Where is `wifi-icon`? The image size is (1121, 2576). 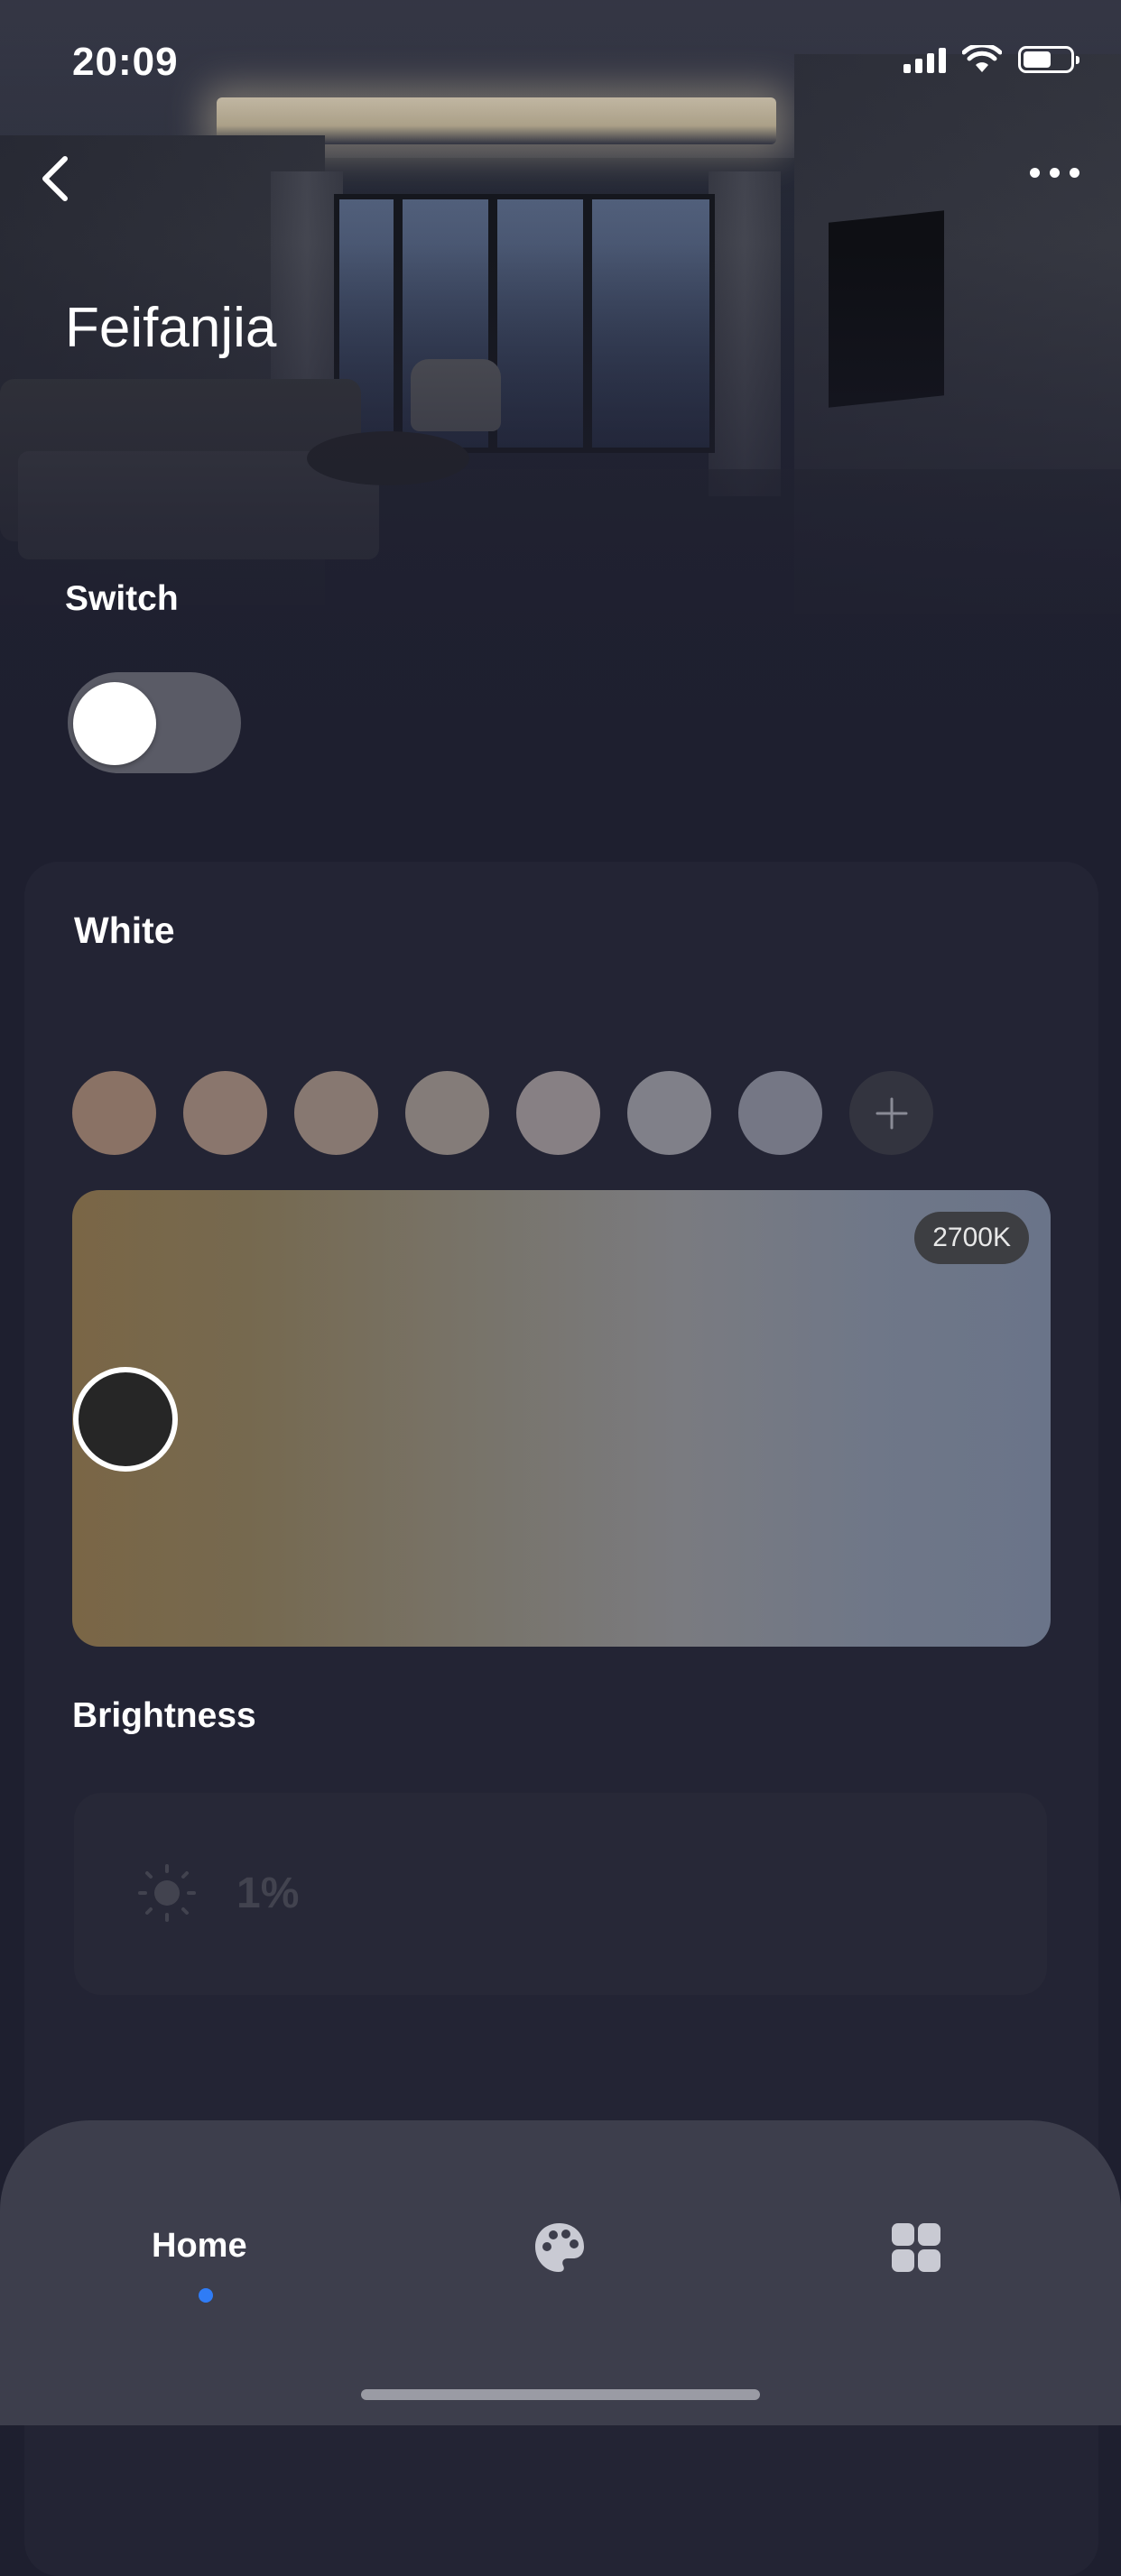 wifi-icon is located at coordinates (982, 58).